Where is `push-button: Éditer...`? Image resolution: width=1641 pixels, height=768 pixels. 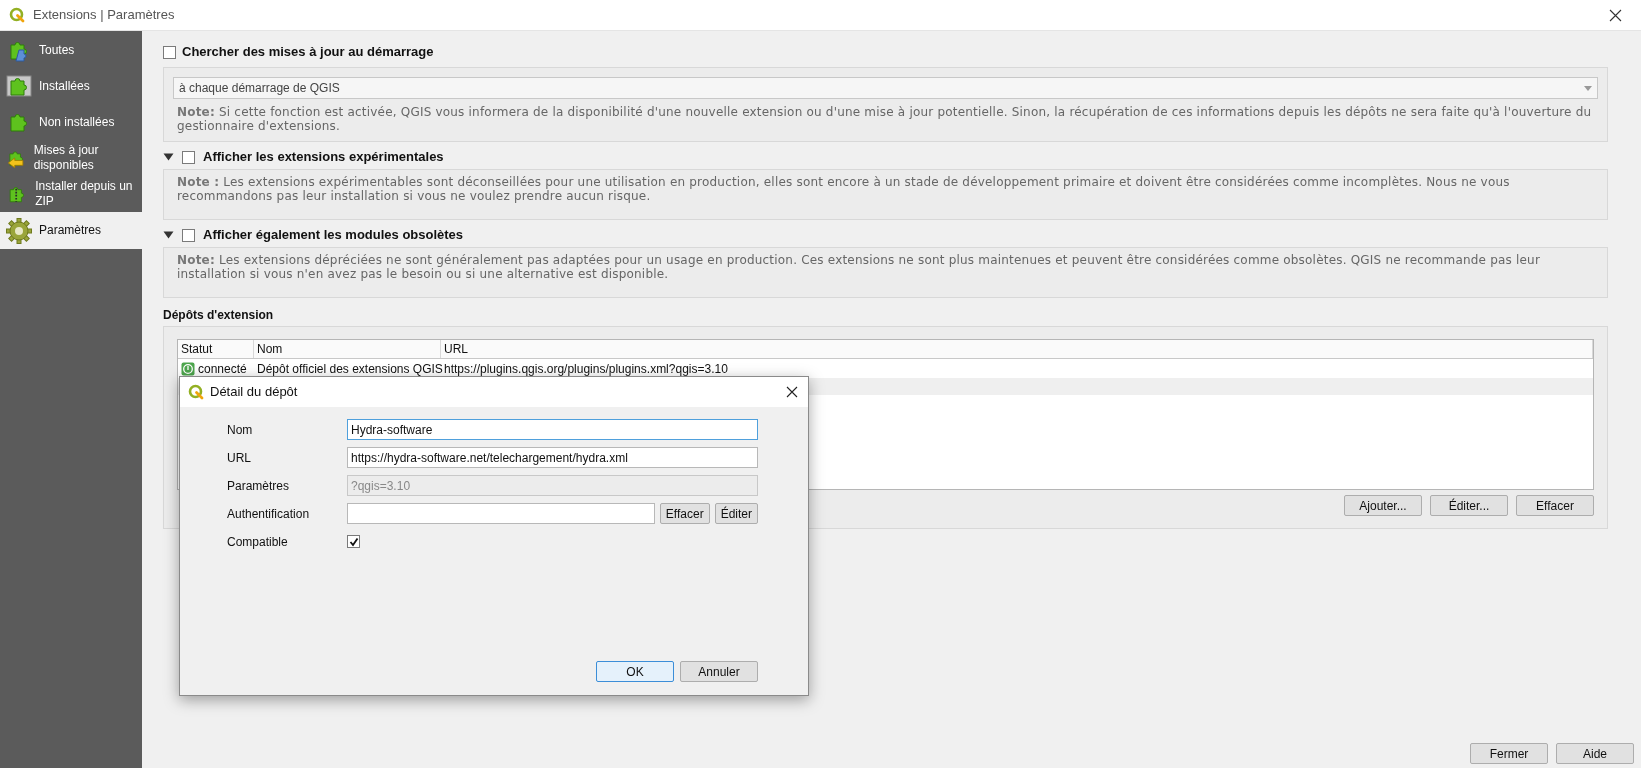
push-button: Éditer... is located at coordinates (1469, 505).